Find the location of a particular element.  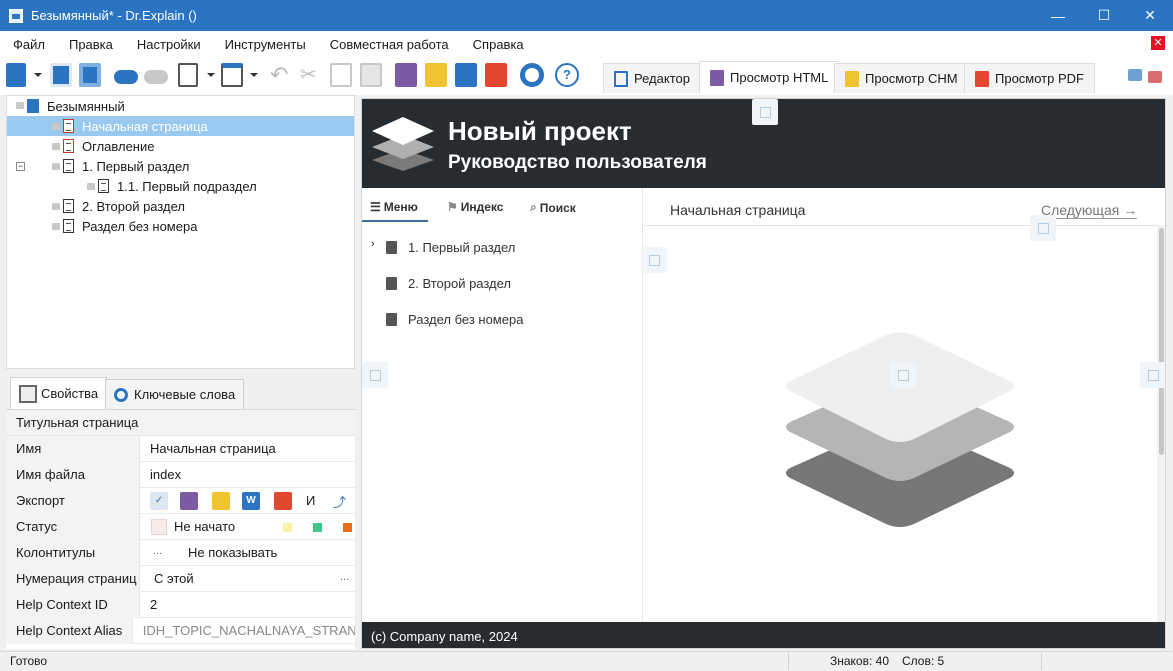

menu-file: Файл is located at coordinates (28, 44).